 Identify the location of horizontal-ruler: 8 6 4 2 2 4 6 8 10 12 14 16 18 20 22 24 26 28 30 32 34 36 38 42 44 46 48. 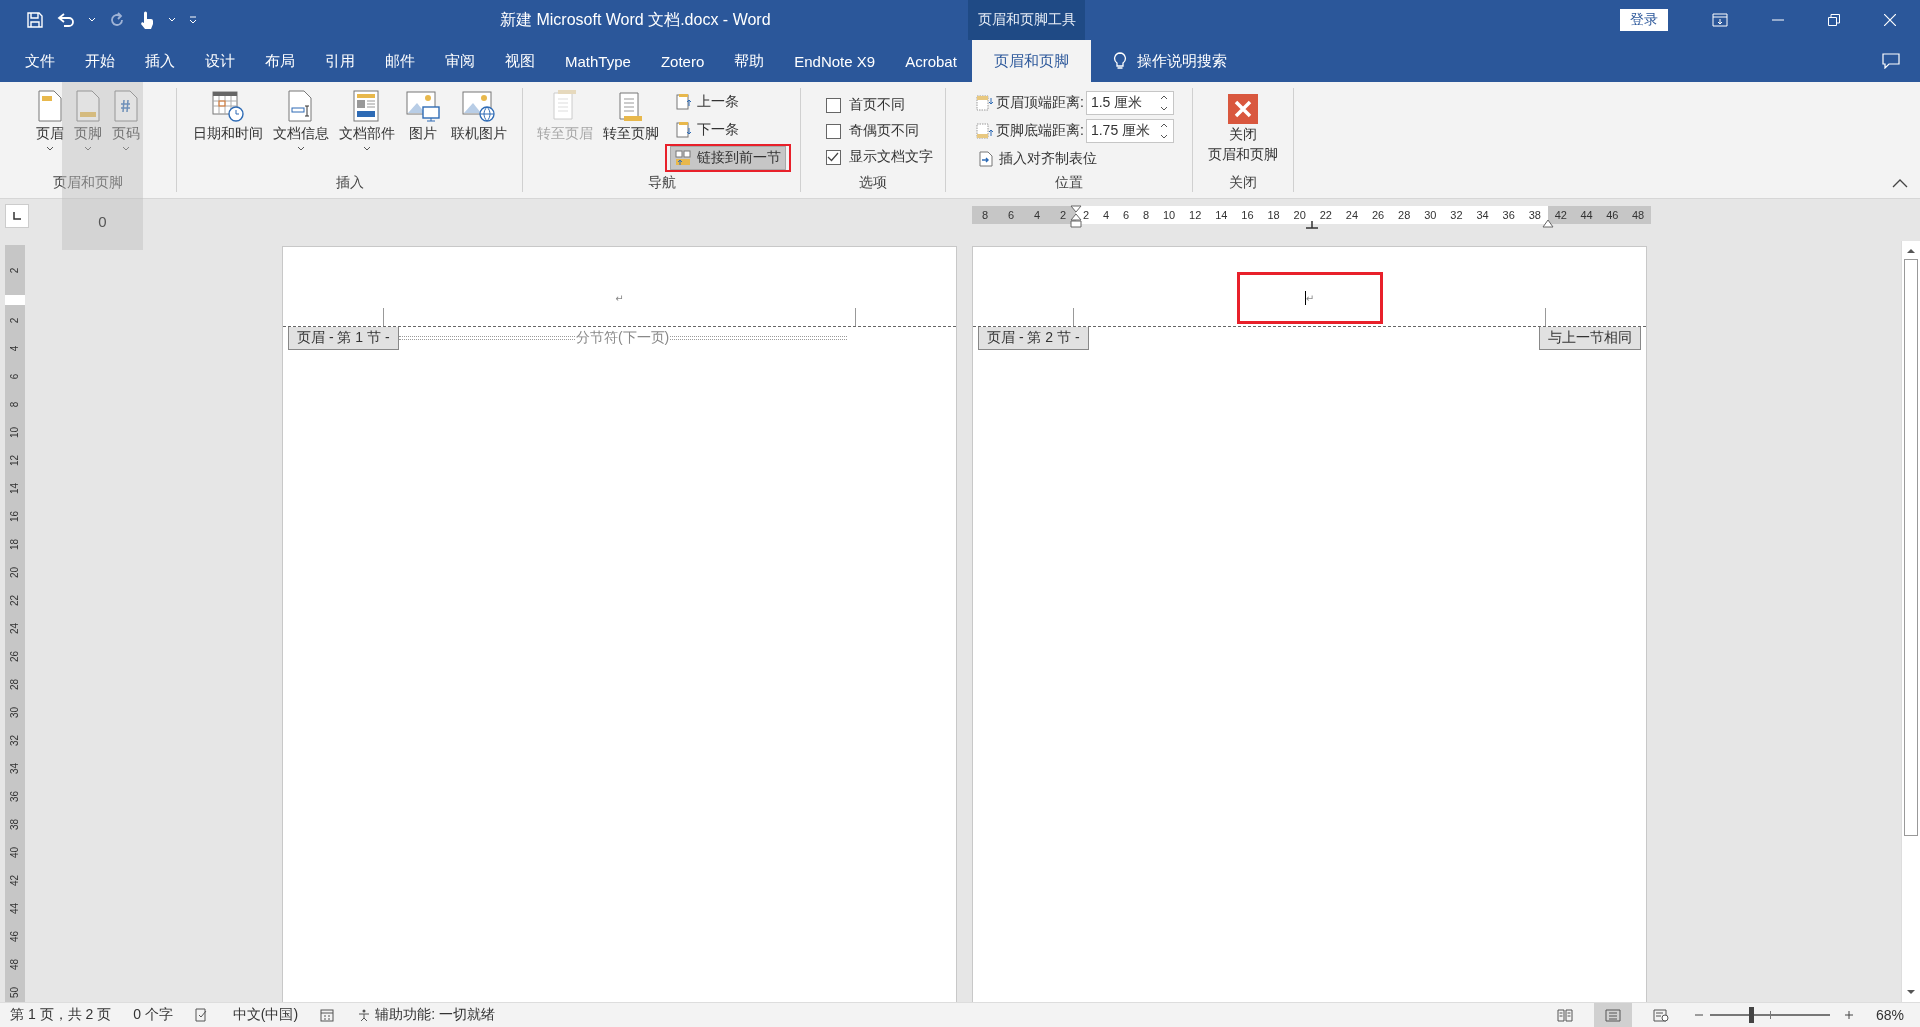
(1311, 220).